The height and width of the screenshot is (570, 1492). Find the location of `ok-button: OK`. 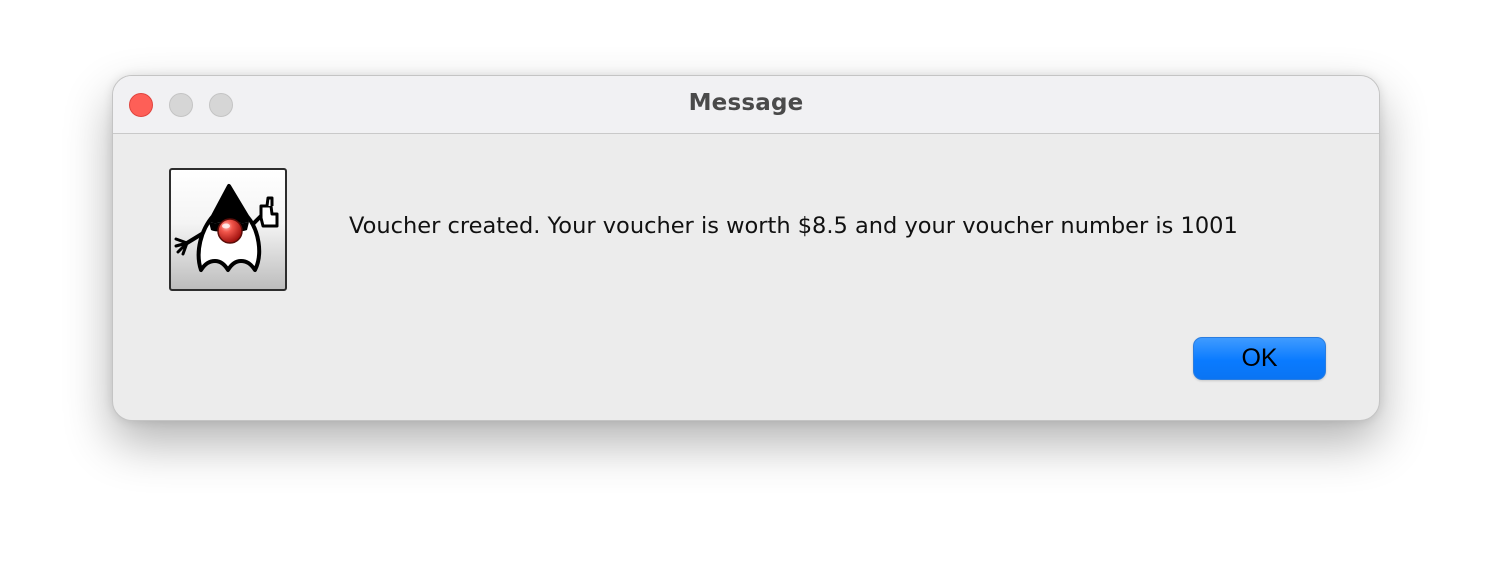

ok-button: OK is located at coordinates (1259, 358).